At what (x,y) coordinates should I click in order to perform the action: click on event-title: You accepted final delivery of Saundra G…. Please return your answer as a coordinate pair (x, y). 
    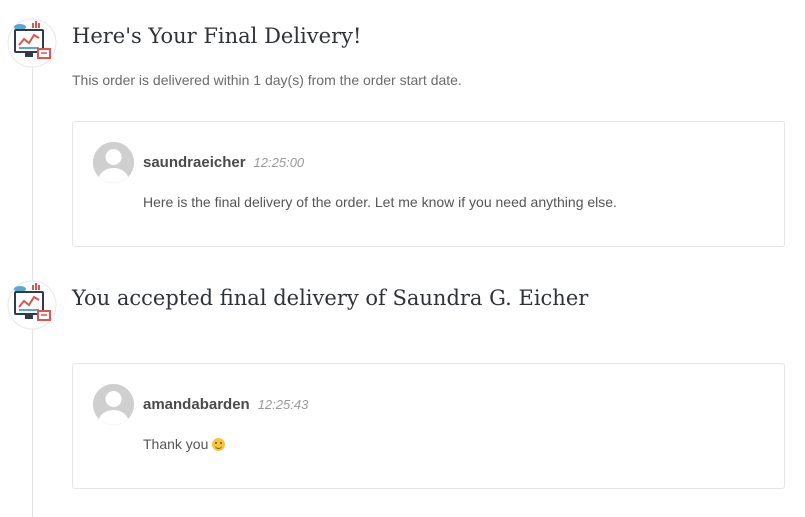
    Looking at the image, I should click on (330, 298).